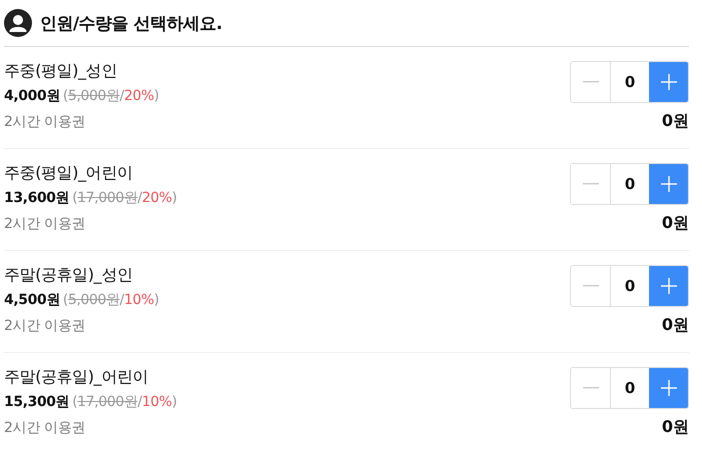 The image size is (702, 471). What do you see at coordinates (77, 377) in the screenshot?
I see `ticket-name: 주말(공휴일)_어린이` at bounding box center [77, 377].